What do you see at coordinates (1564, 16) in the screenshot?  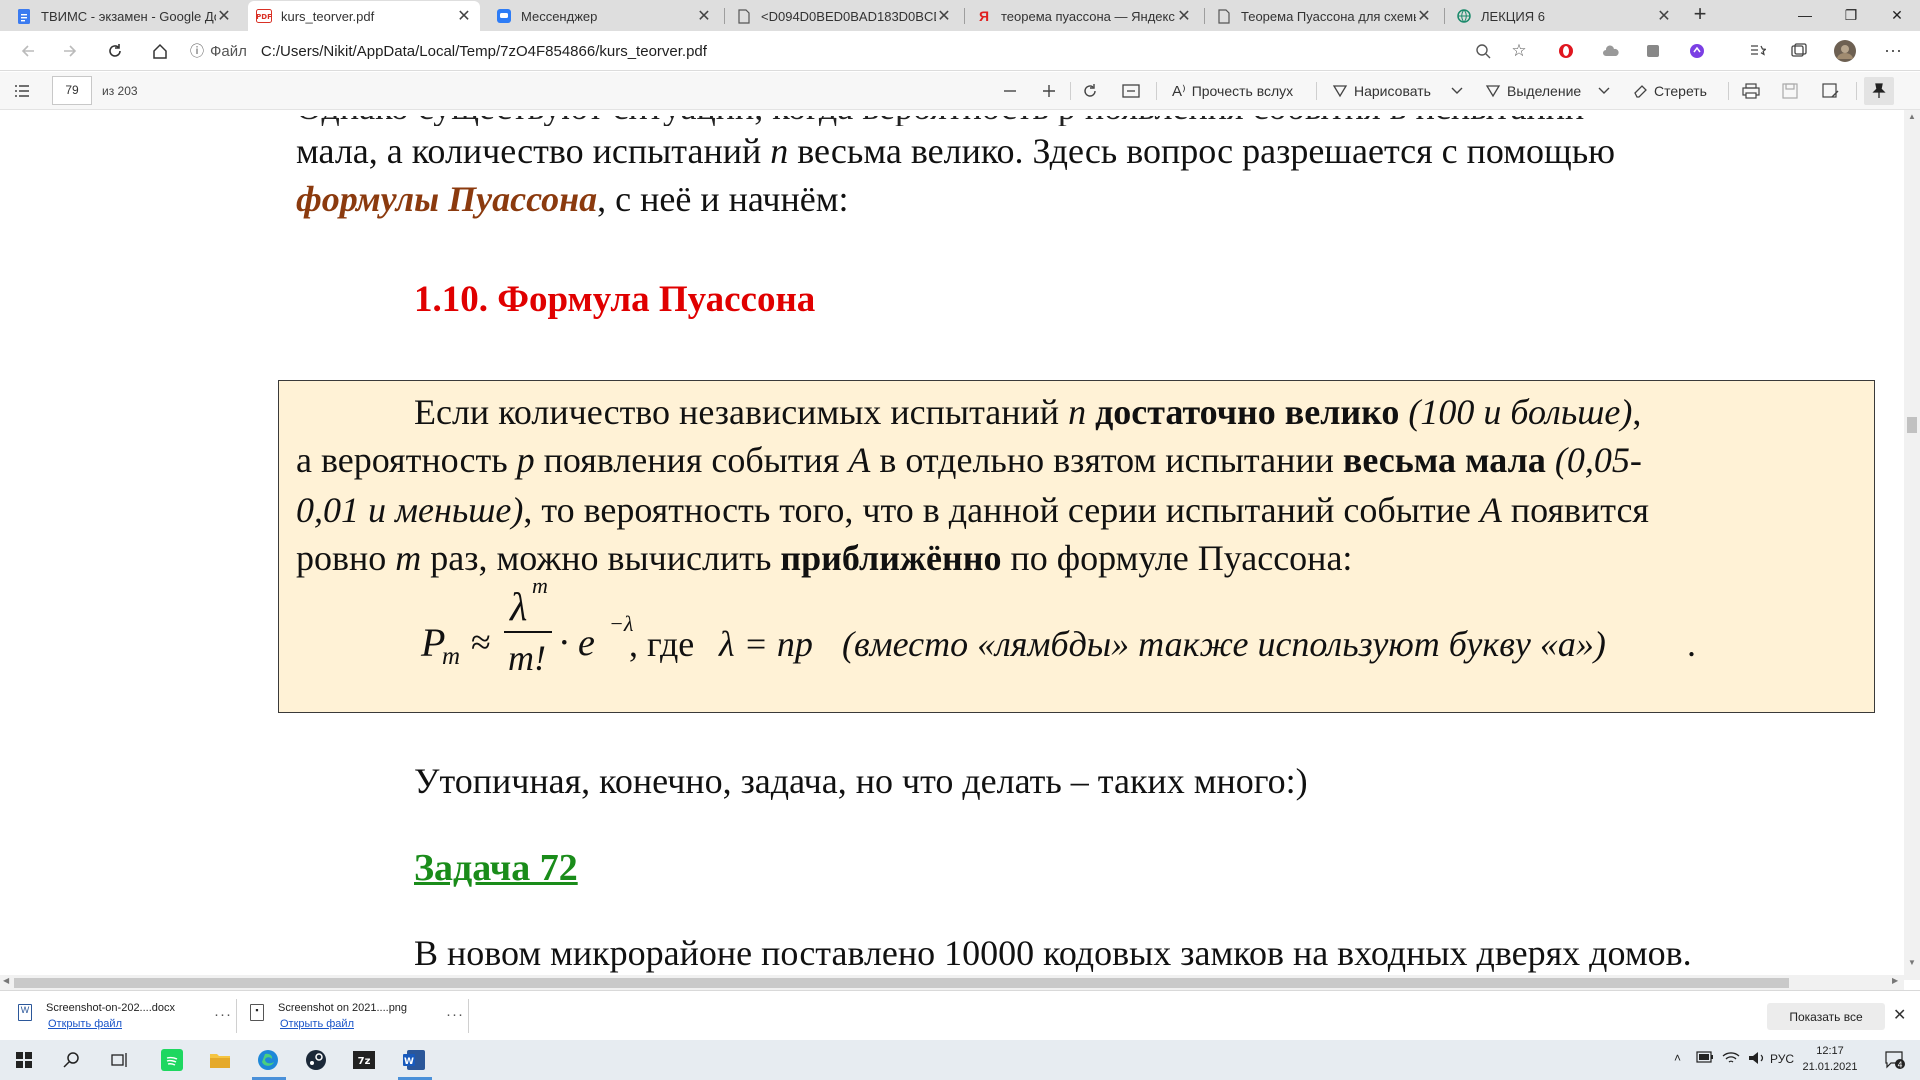 I see `tab-lecture: ЛЕКЦИЯ 6 ✕` at bounding box center [1564, 16].